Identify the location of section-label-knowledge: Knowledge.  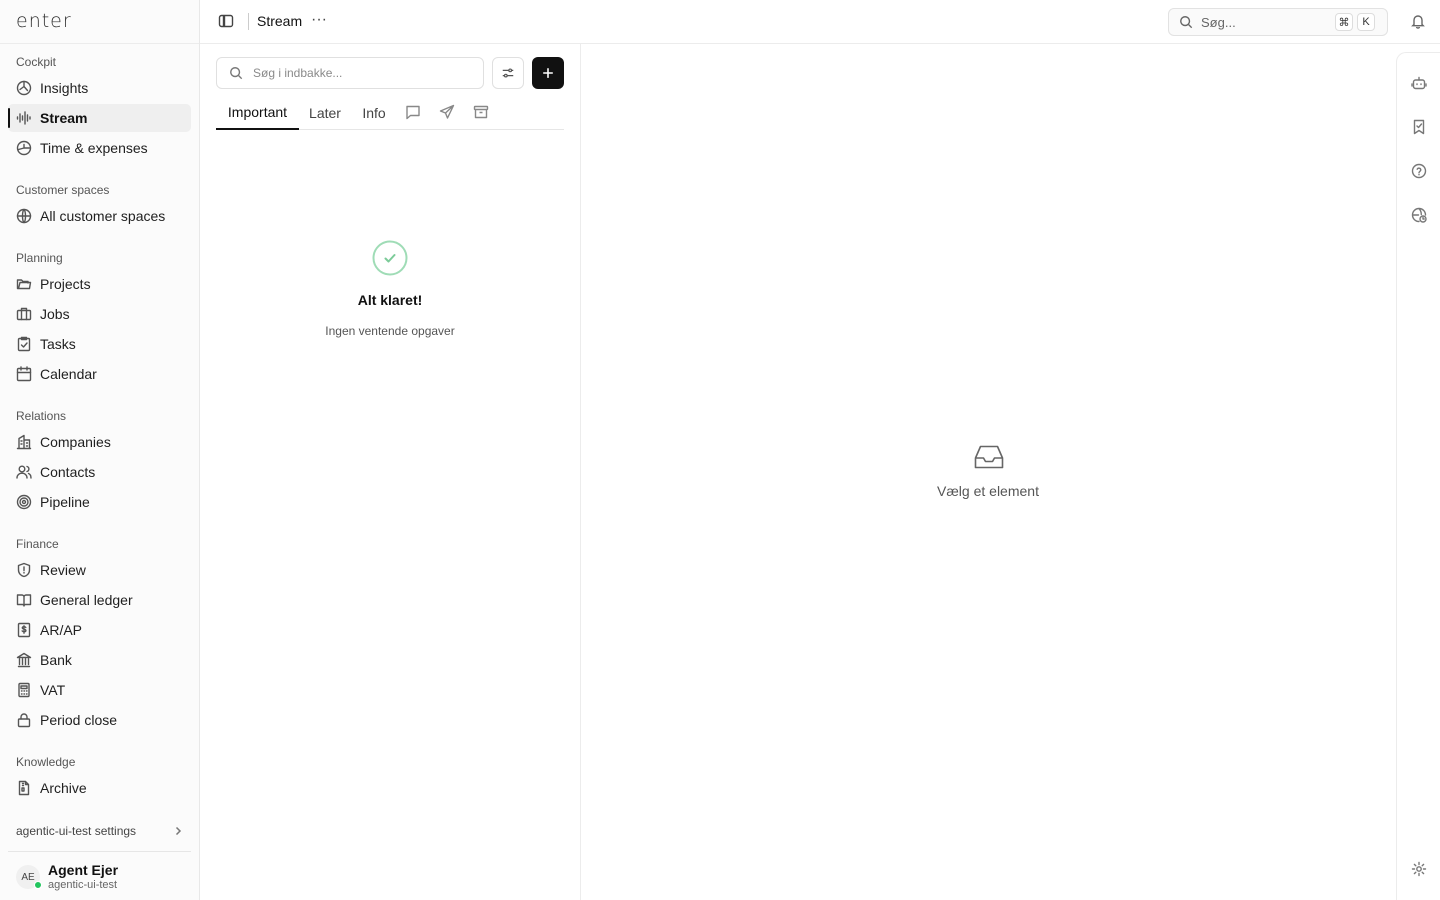
(46, 762).